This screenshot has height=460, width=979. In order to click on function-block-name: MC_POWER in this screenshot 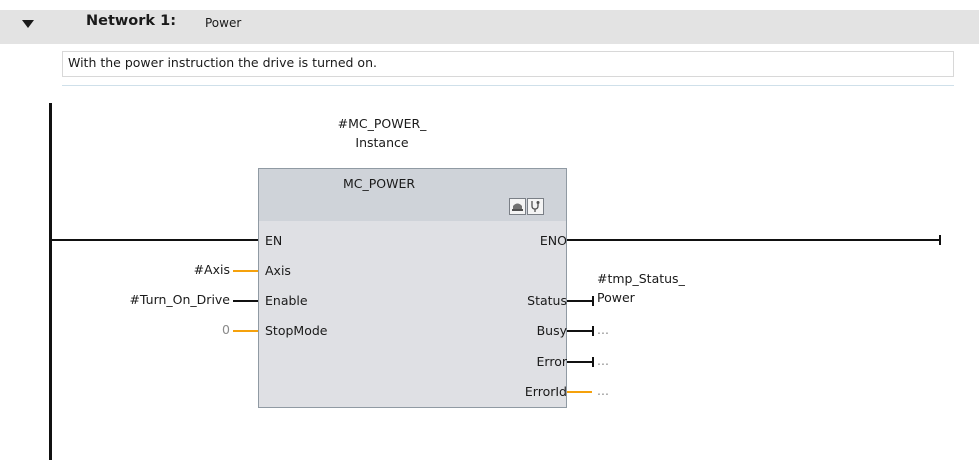, I will do `click(379, 183)`.